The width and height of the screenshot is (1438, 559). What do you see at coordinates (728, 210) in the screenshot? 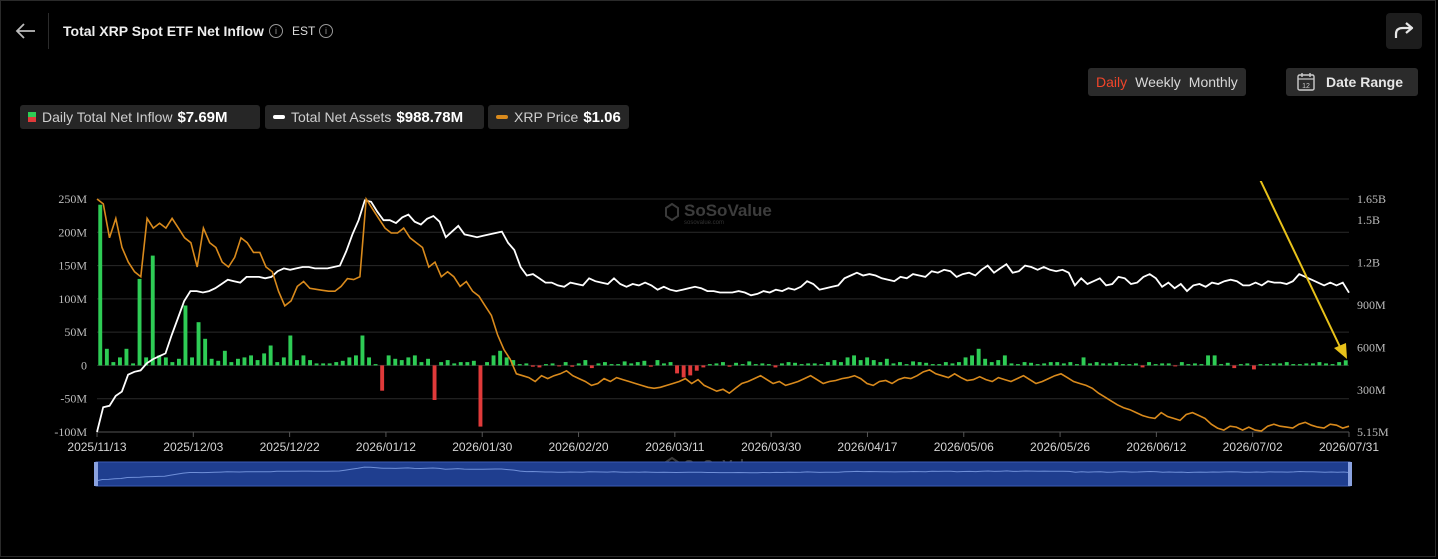
I see `watermark-text: SoSoValue` at bounding box center [728, 210].